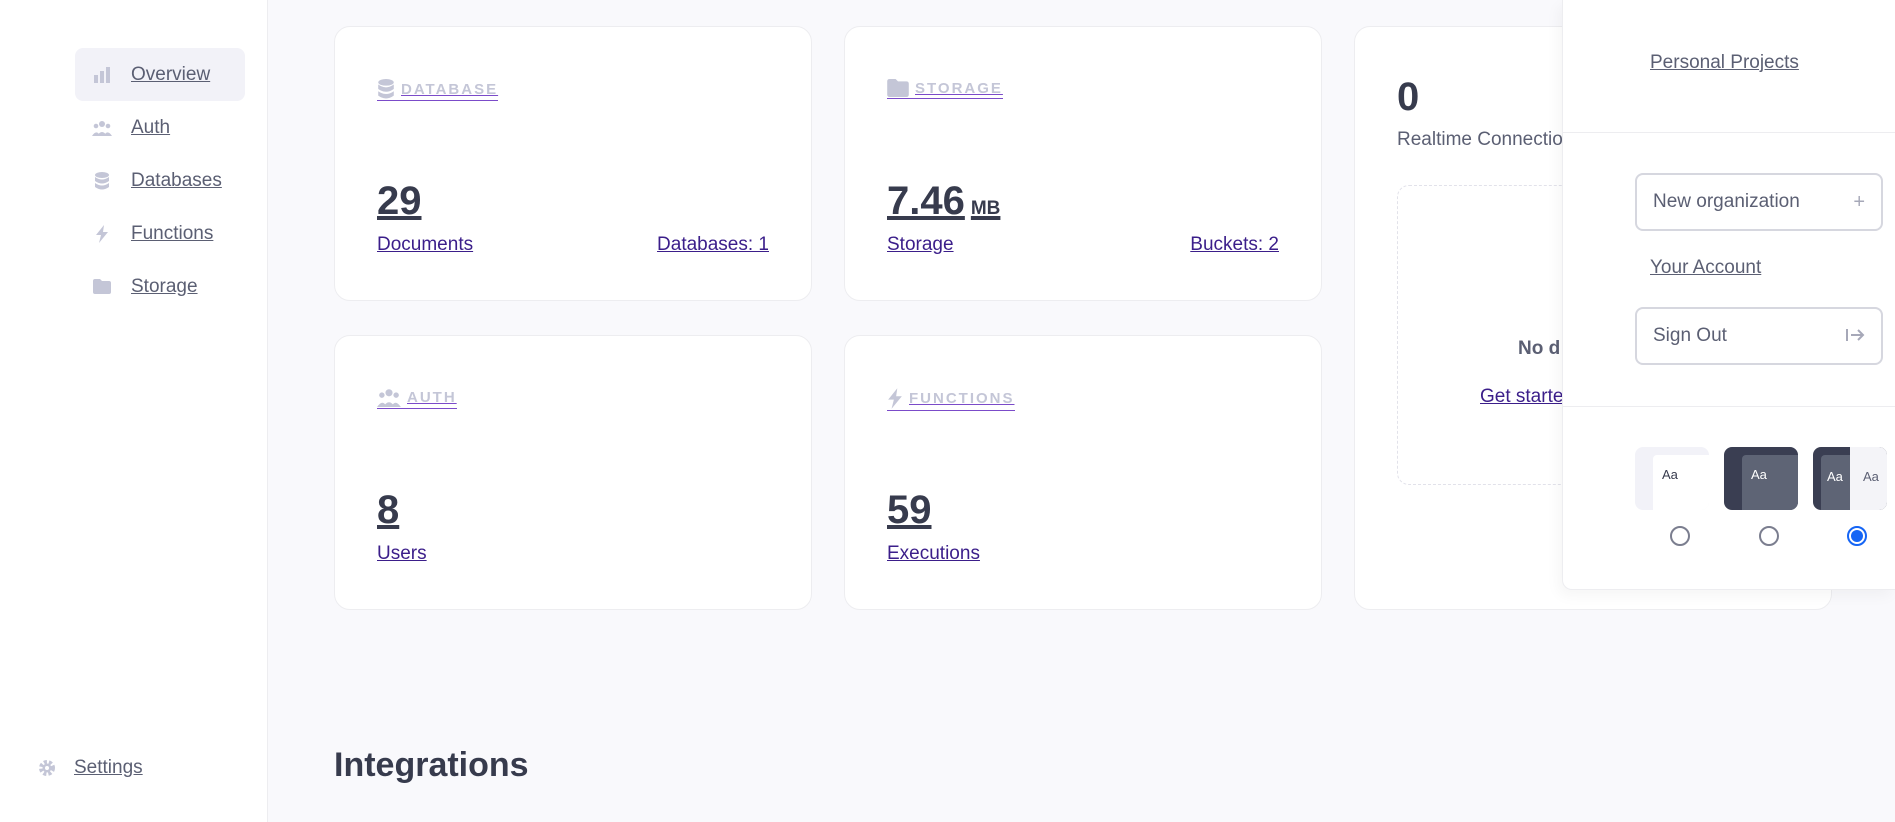  I want to click on functions-heading-link: FUNCTIONS, so click(951, 399).